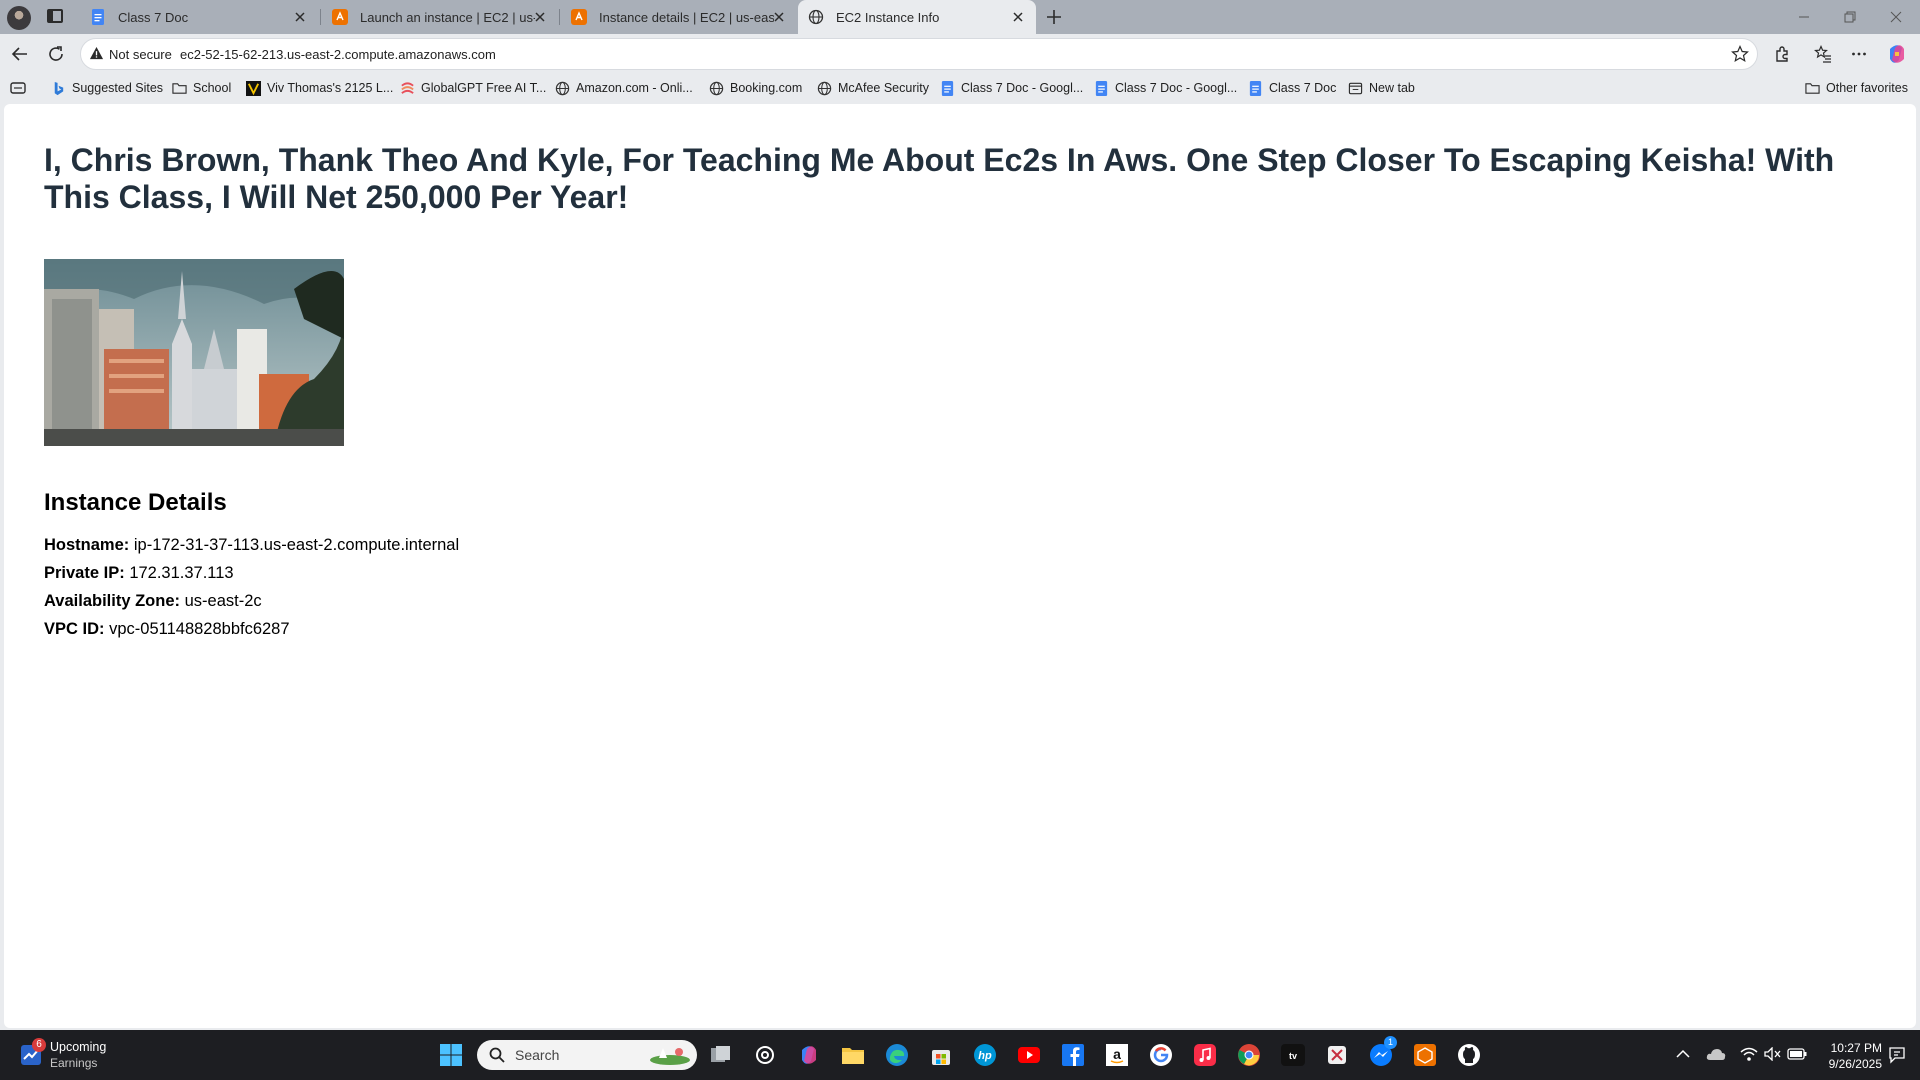 The height and width of the screenshot is (1080, 1920). Describe the element at coordinates (1896, 17) in the screenshot. I see `close-window-button` at that location.